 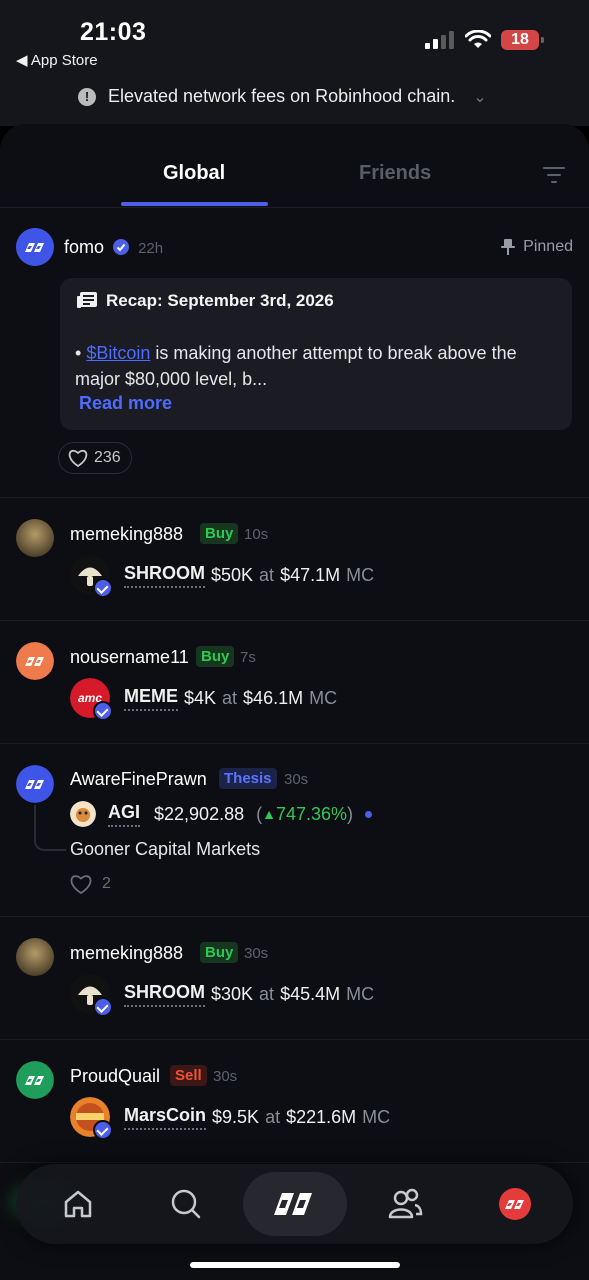 What do you see at coordinates (248, 778) in the screenshot?
I see `thesis-tag: Thesis` at bounding box center [248, 778].